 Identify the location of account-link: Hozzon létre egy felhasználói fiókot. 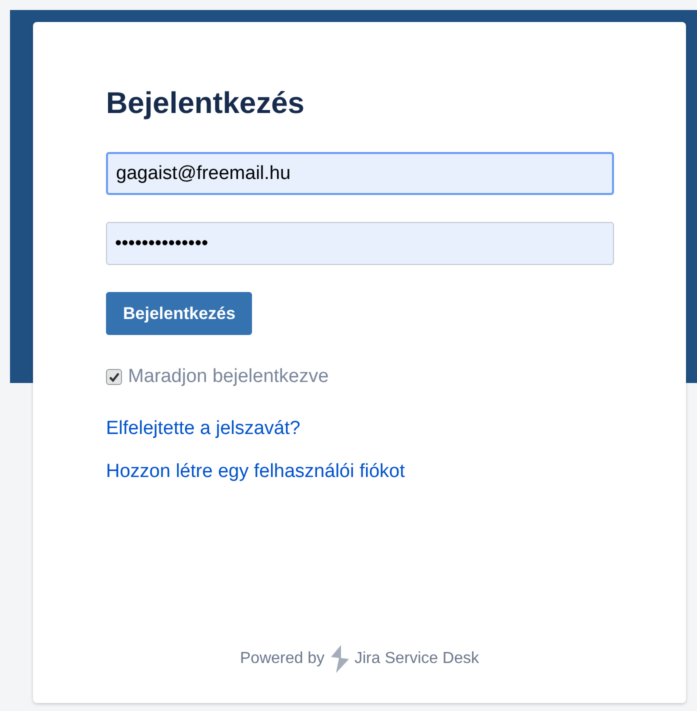
(255, 471).